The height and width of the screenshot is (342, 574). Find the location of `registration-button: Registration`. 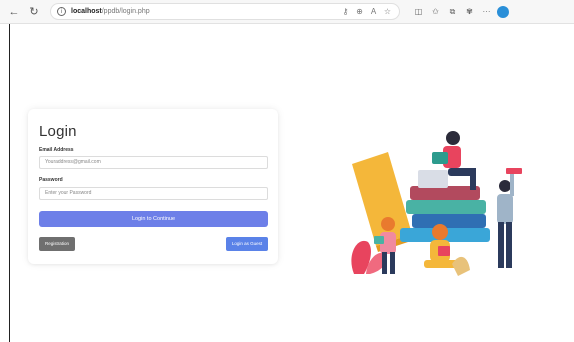

registration-button: Registration is located at coordinates (57, 244).